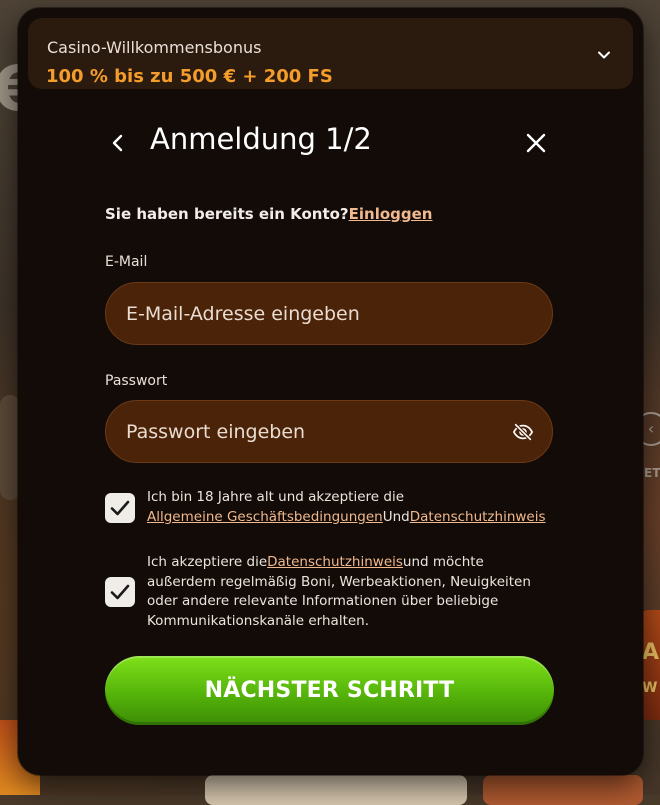  Describe the element at coordinates (652, 473) in the screenshot. I see `background-text: ET` at that location.